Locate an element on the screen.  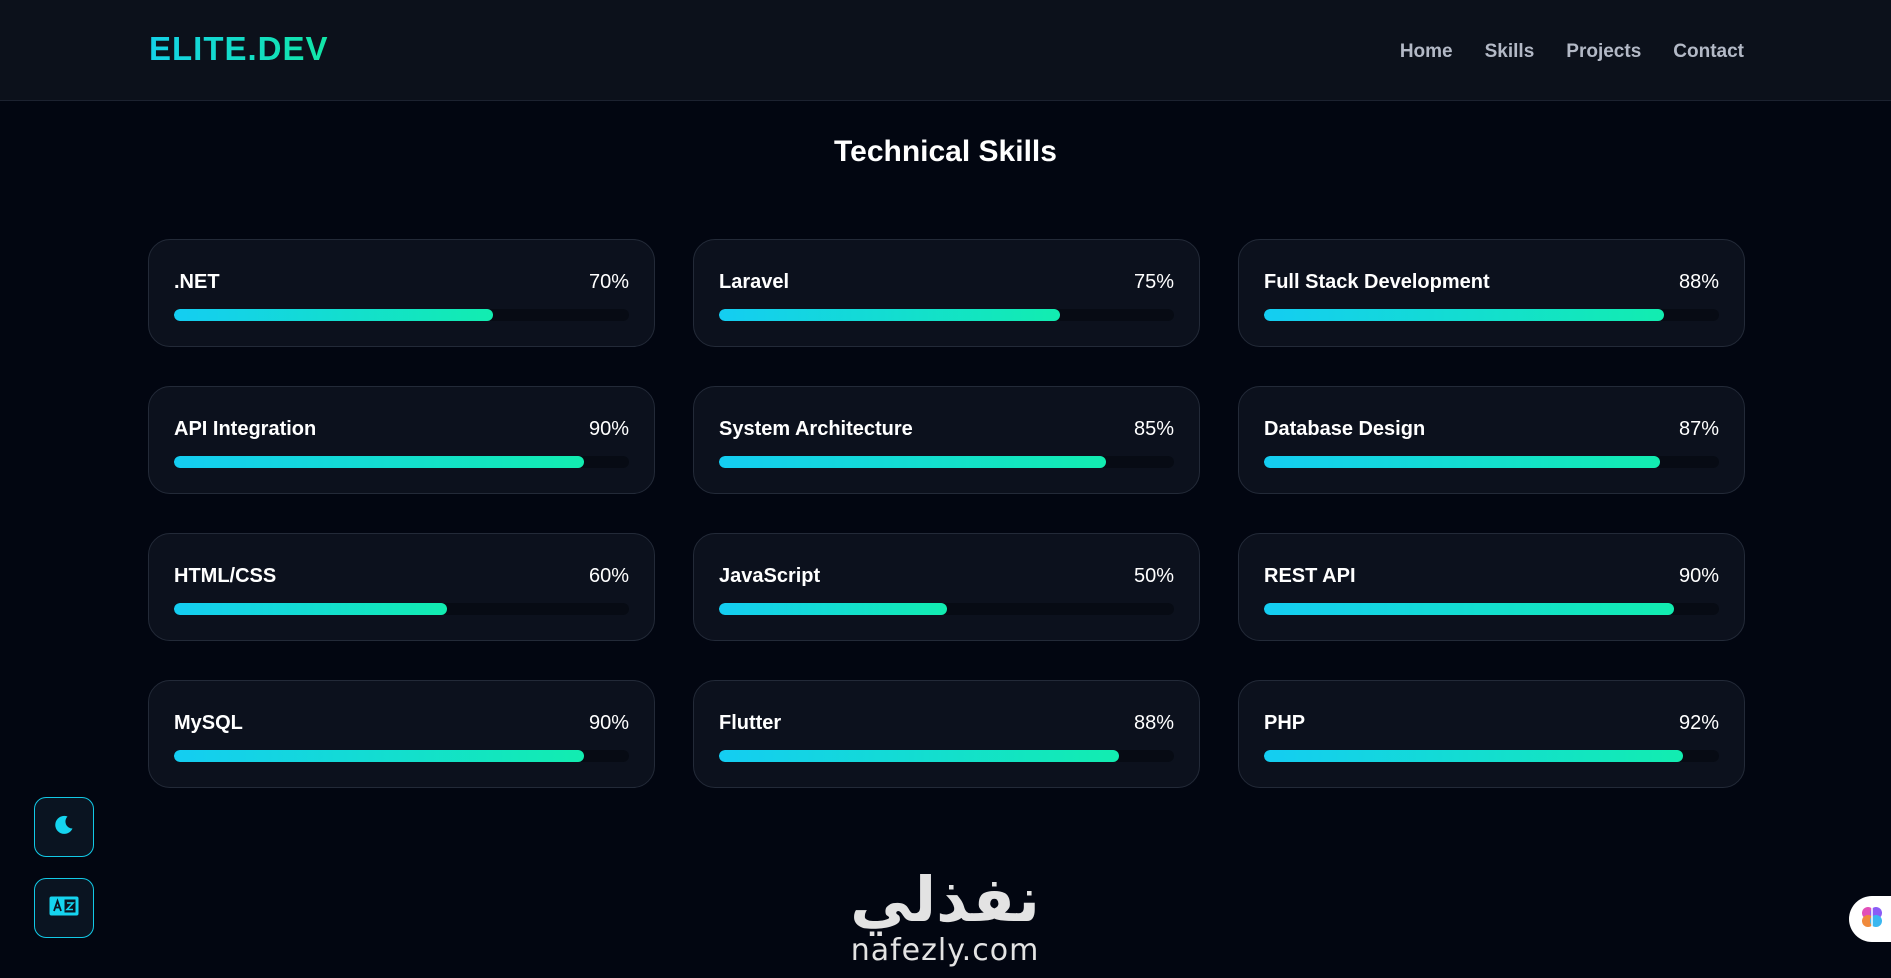
skill-card: HTML/CSS 60% is located at coordinates (401, 587).